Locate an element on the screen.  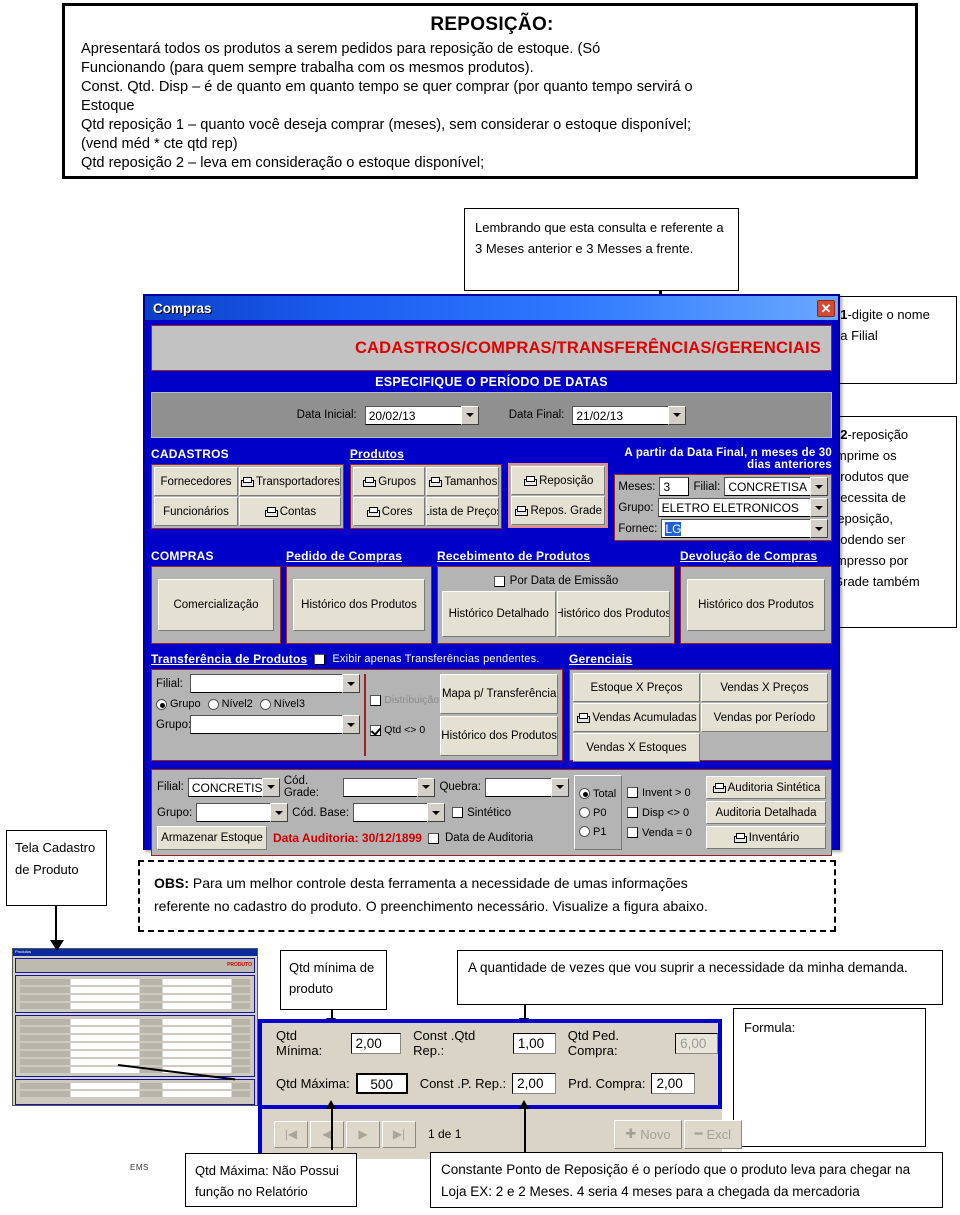
checkbox-distribuicao is located at coordinates (376, 700).